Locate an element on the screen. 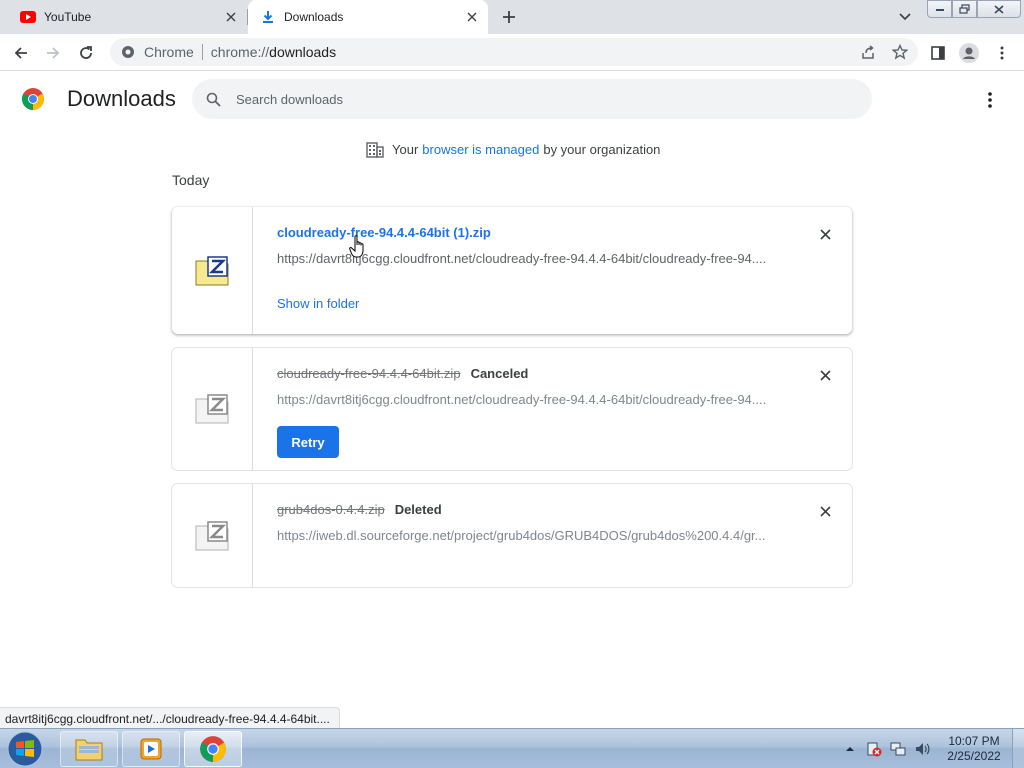 The image size is (1024, 768). tab-title: YouTube is located at coordinates (68, 17).